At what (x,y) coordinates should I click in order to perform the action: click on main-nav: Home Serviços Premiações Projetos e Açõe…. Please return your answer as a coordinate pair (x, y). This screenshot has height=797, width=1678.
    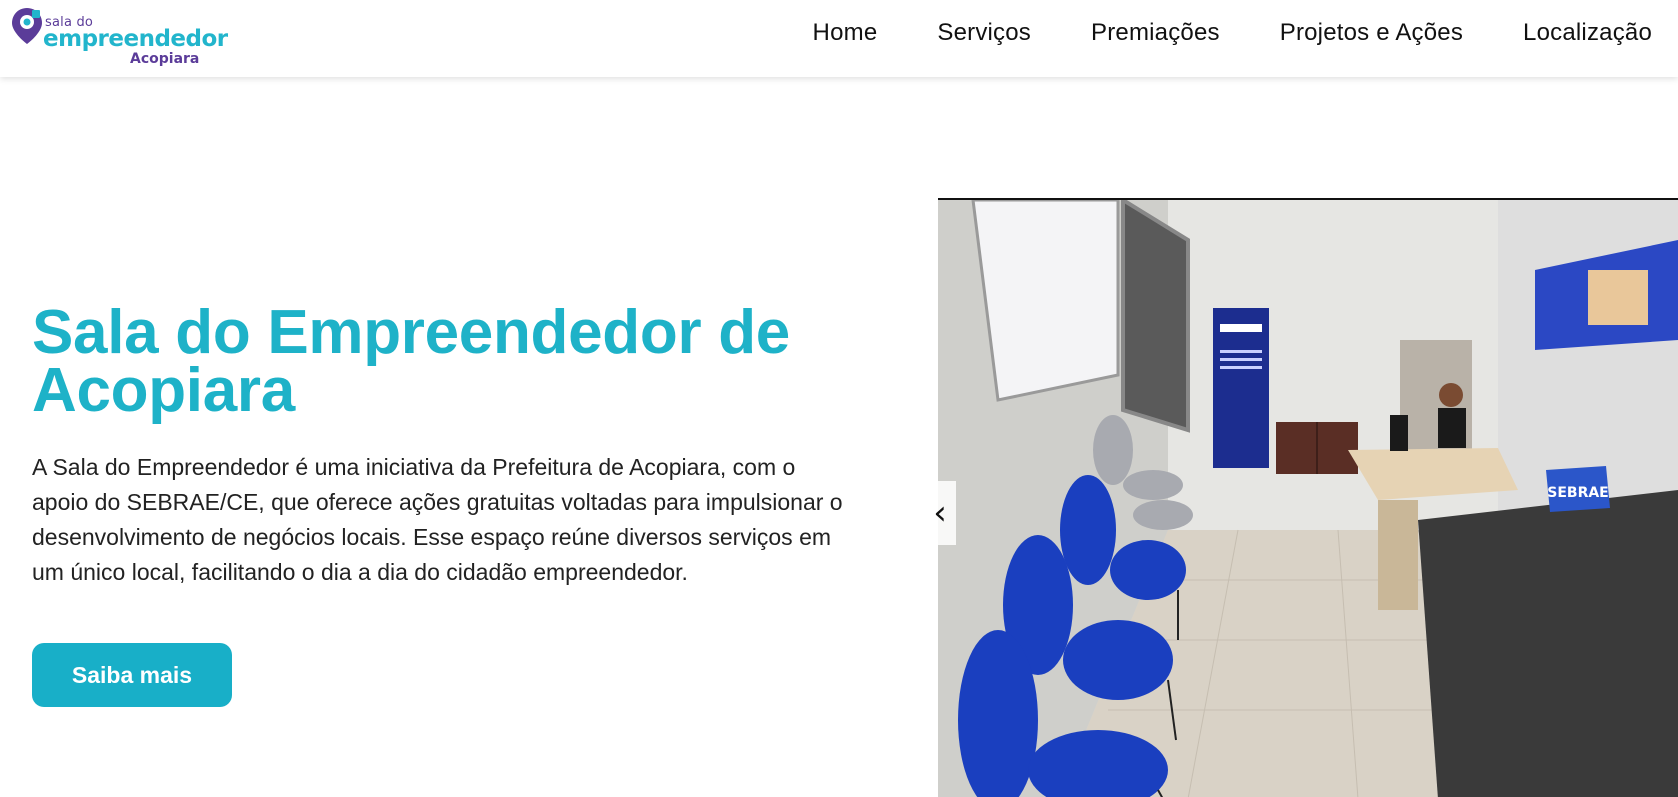
    Looking at the image, I should click on (1232, 32).